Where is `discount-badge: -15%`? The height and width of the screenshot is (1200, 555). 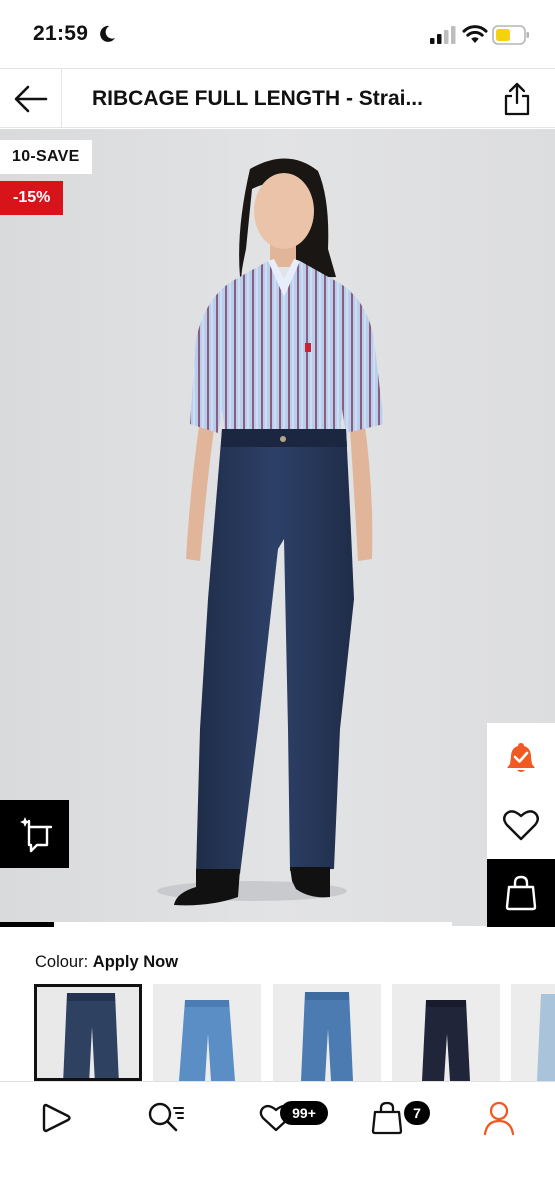 discount-badge: -15% is located at coordinates (32, 198).